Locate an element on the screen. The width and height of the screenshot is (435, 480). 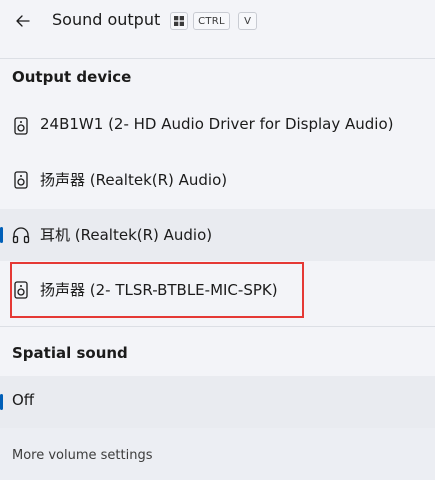
back-arrow-icon is located at coordinates (23, 21).